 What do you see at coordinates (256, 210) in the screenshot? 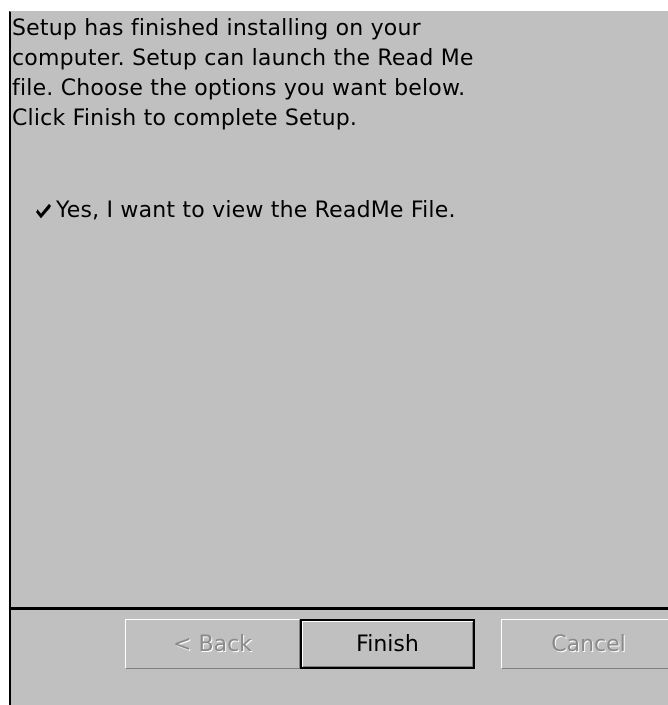
I see `view-readme-label: Yes, I want to view the ReadMe File.` at bounding box center [256, 210].